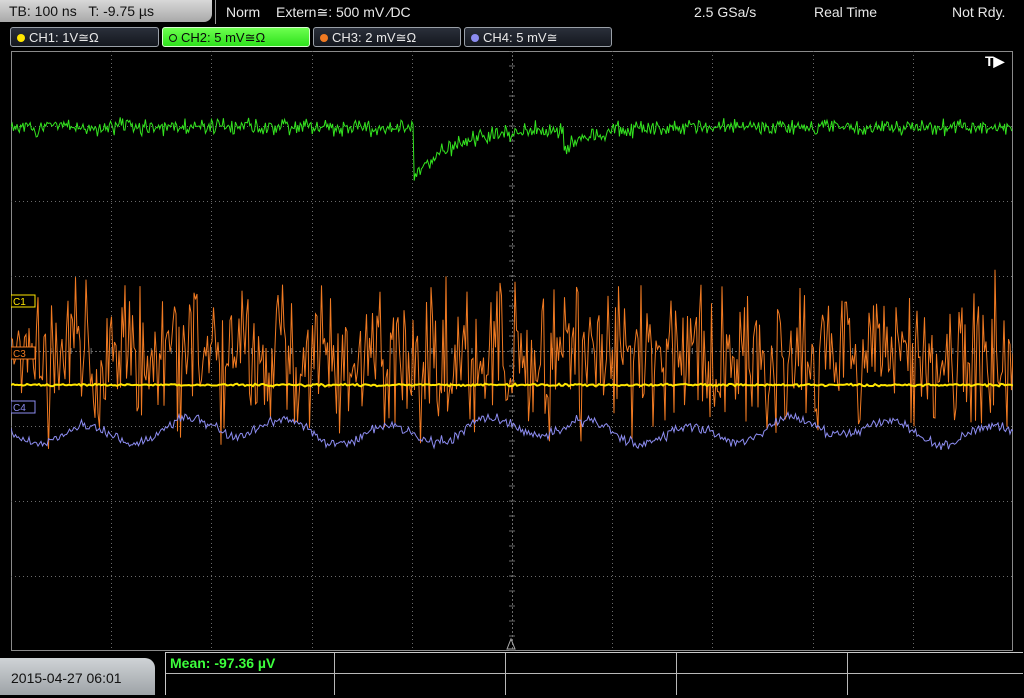 Image resolution: width=1024 pixels, height=698 pixels. Describe the element at coordinates (995, 61) in the screenshot. I see `trigger-position-marker: T▶` at that location.